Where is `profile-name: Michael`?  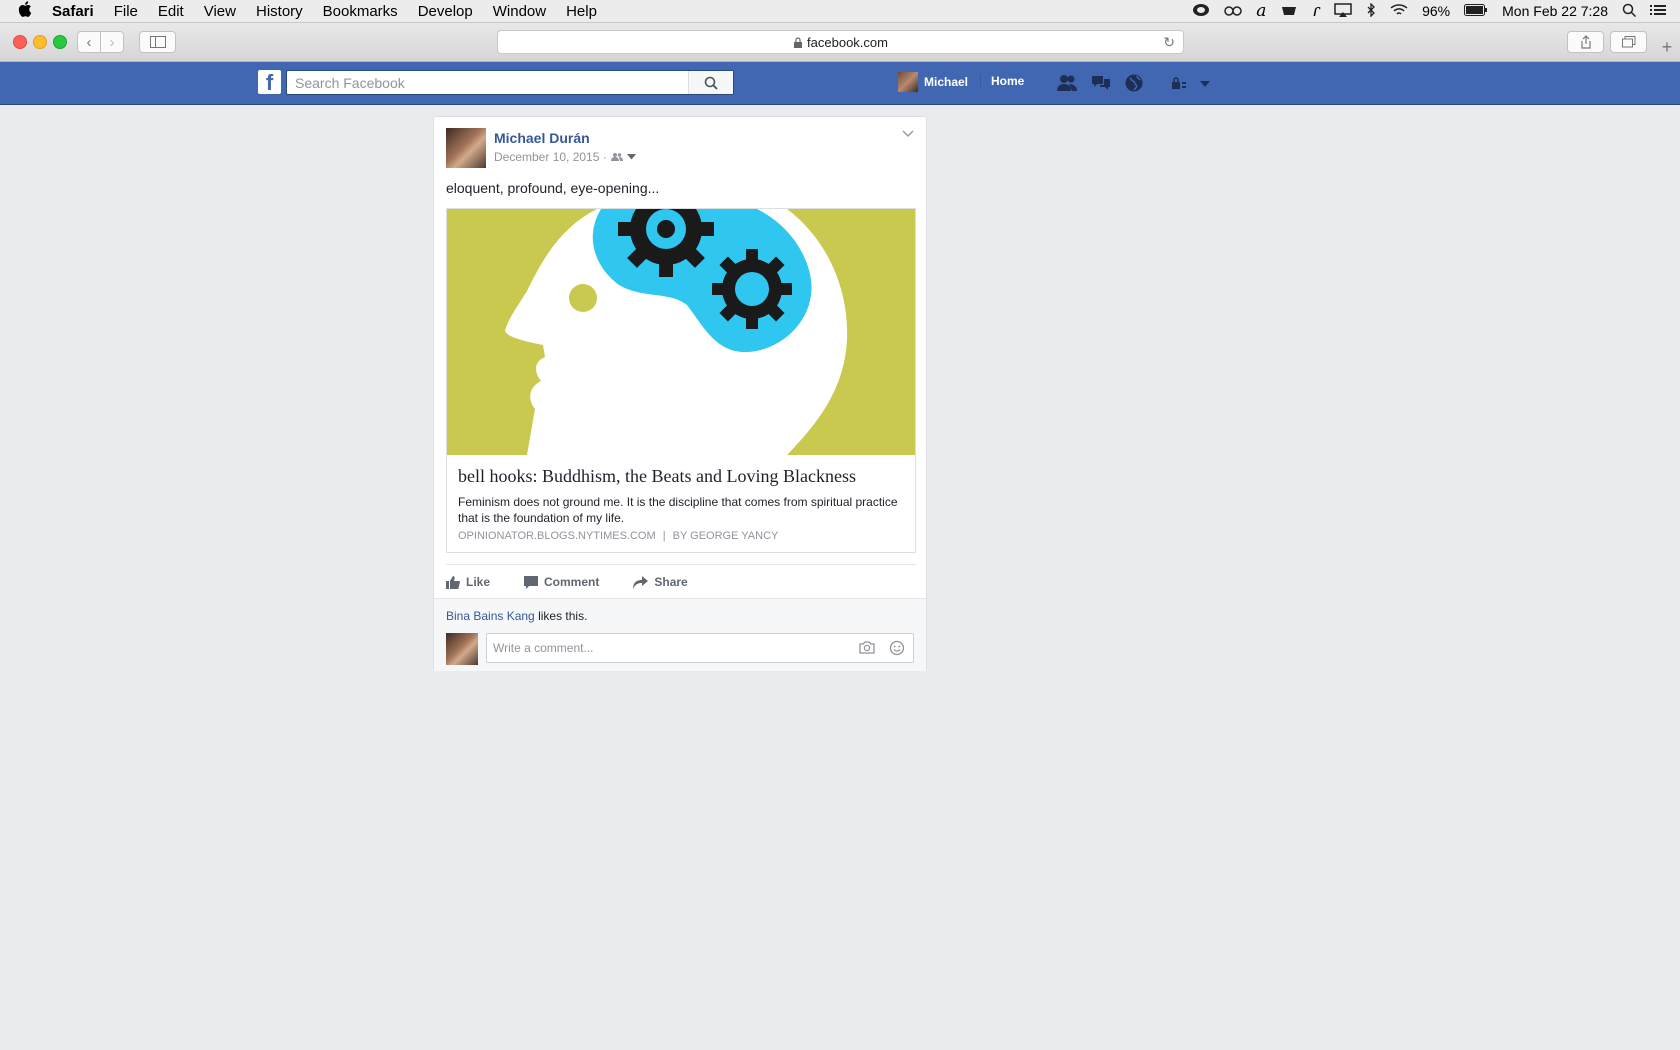 profile-name: Michael is located at coordinates (946, 82).